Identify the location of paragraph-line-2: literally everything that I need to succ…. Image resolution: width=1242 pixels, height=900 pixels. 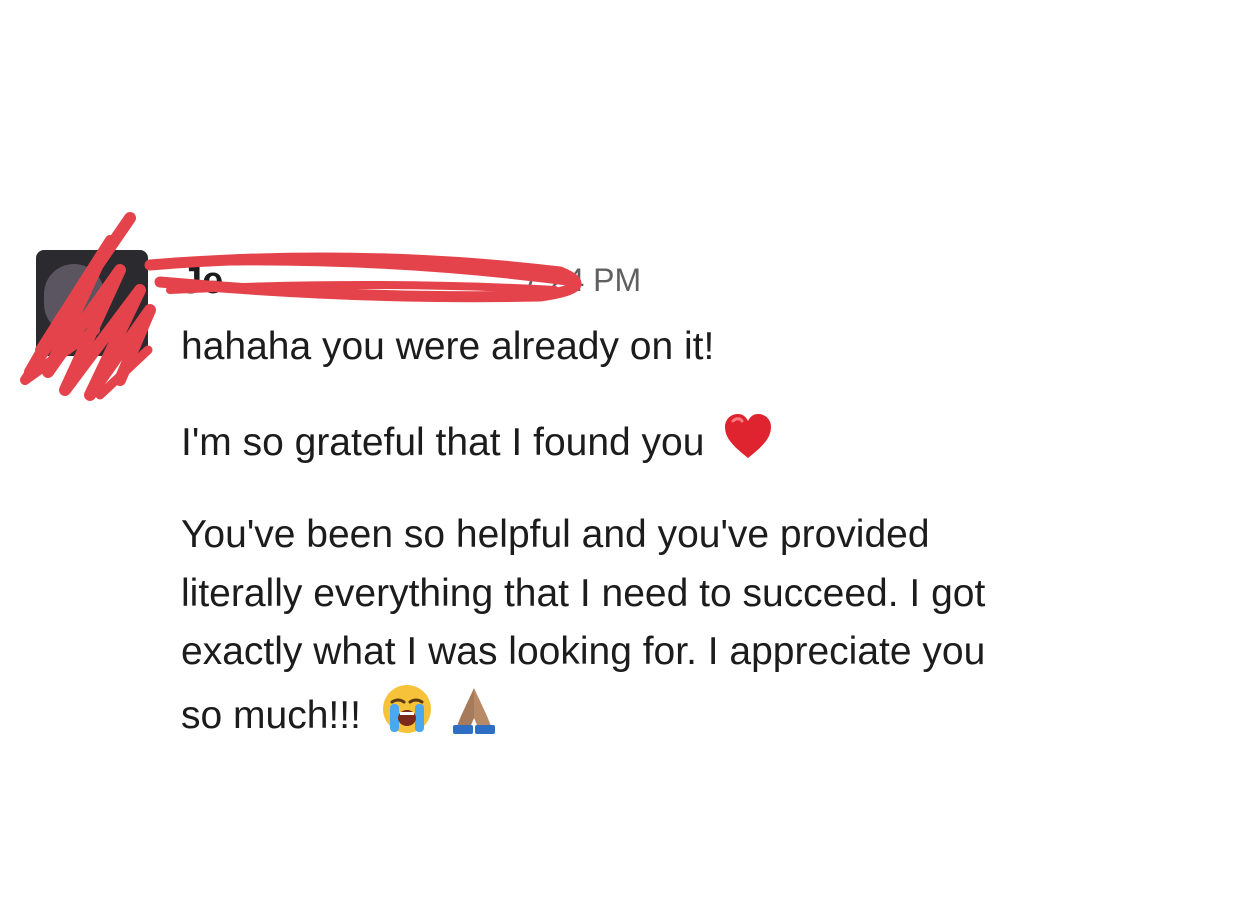
(583, 593).